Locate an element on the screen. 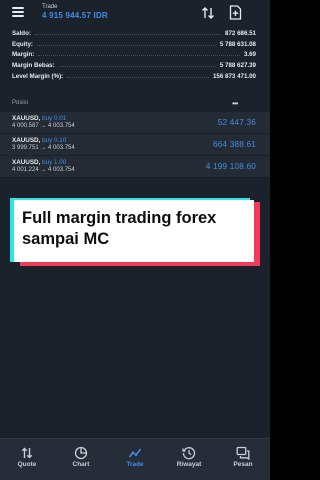 The width and height of the screenshot is (320, 480). hamburger-menu-icon is located at coordinates (18, 12).